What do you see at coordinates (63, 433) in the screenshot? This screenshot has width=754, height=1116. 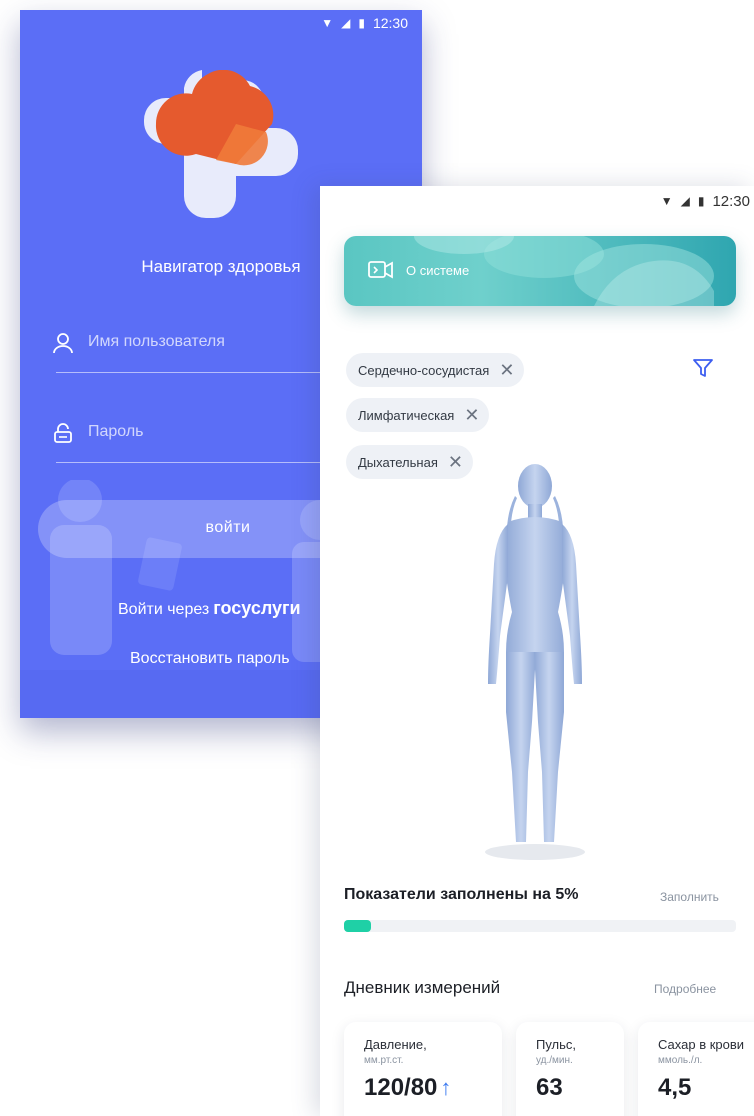 I see `lock-icon` at bounding box center [63, 433].